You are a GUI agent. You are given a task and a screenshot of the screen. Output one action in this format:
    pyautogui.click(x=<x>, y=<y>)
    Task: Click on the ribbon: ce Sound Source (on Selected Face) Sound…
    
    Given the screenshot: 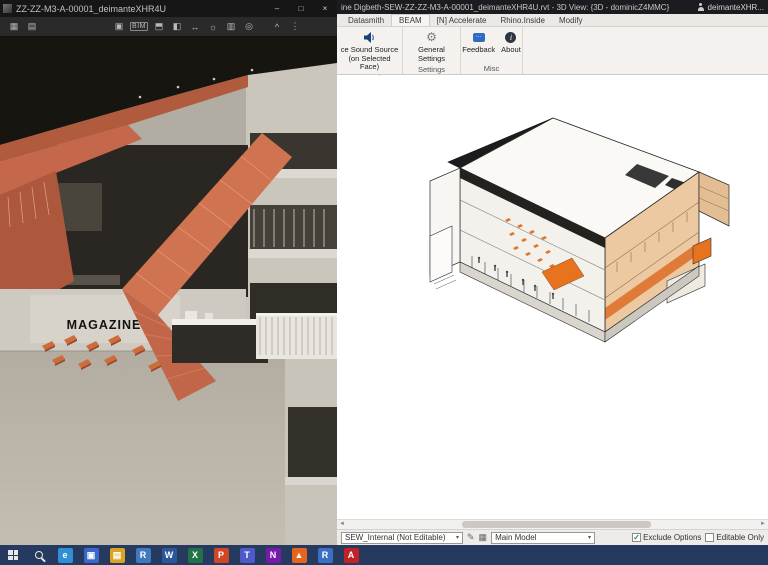 What is the action you would take?
    pyautogui.click(x=552, y=55)
    